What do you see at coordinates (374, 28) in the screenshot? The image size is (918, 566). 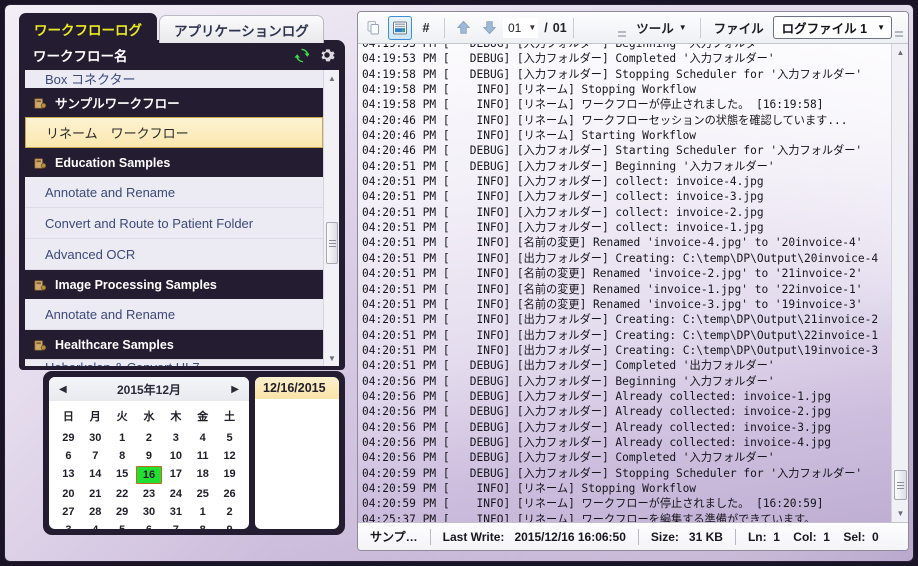 I see `copy-icon` at bounding box center [374, 28].